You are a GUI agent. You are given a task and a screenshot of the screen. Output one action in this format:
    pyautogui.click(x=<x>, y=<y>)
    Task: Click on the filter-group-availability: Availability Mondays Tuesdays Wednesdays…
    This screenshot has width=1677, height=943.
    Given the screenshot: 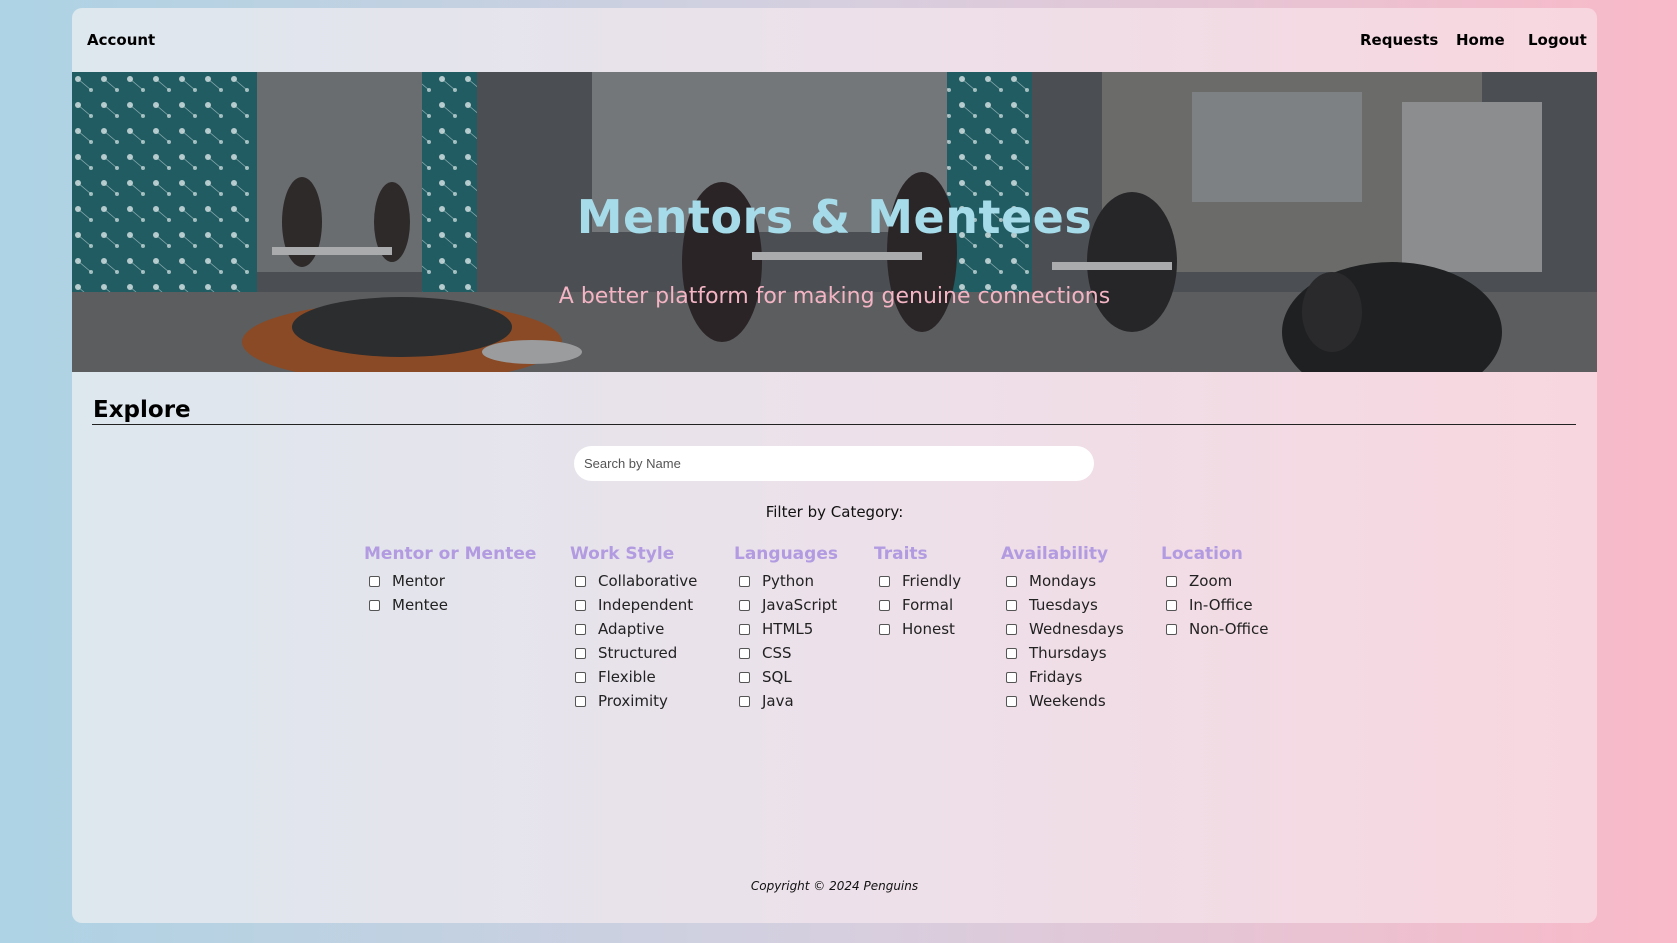 What is the action you would take?
    pyautogui.click(x=1062, y=628)
    